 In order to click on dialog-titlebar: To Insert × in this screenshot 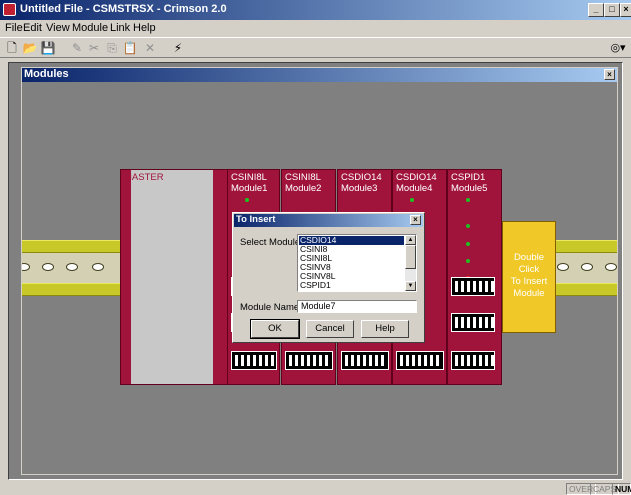, I will do `click(328, 220)`.